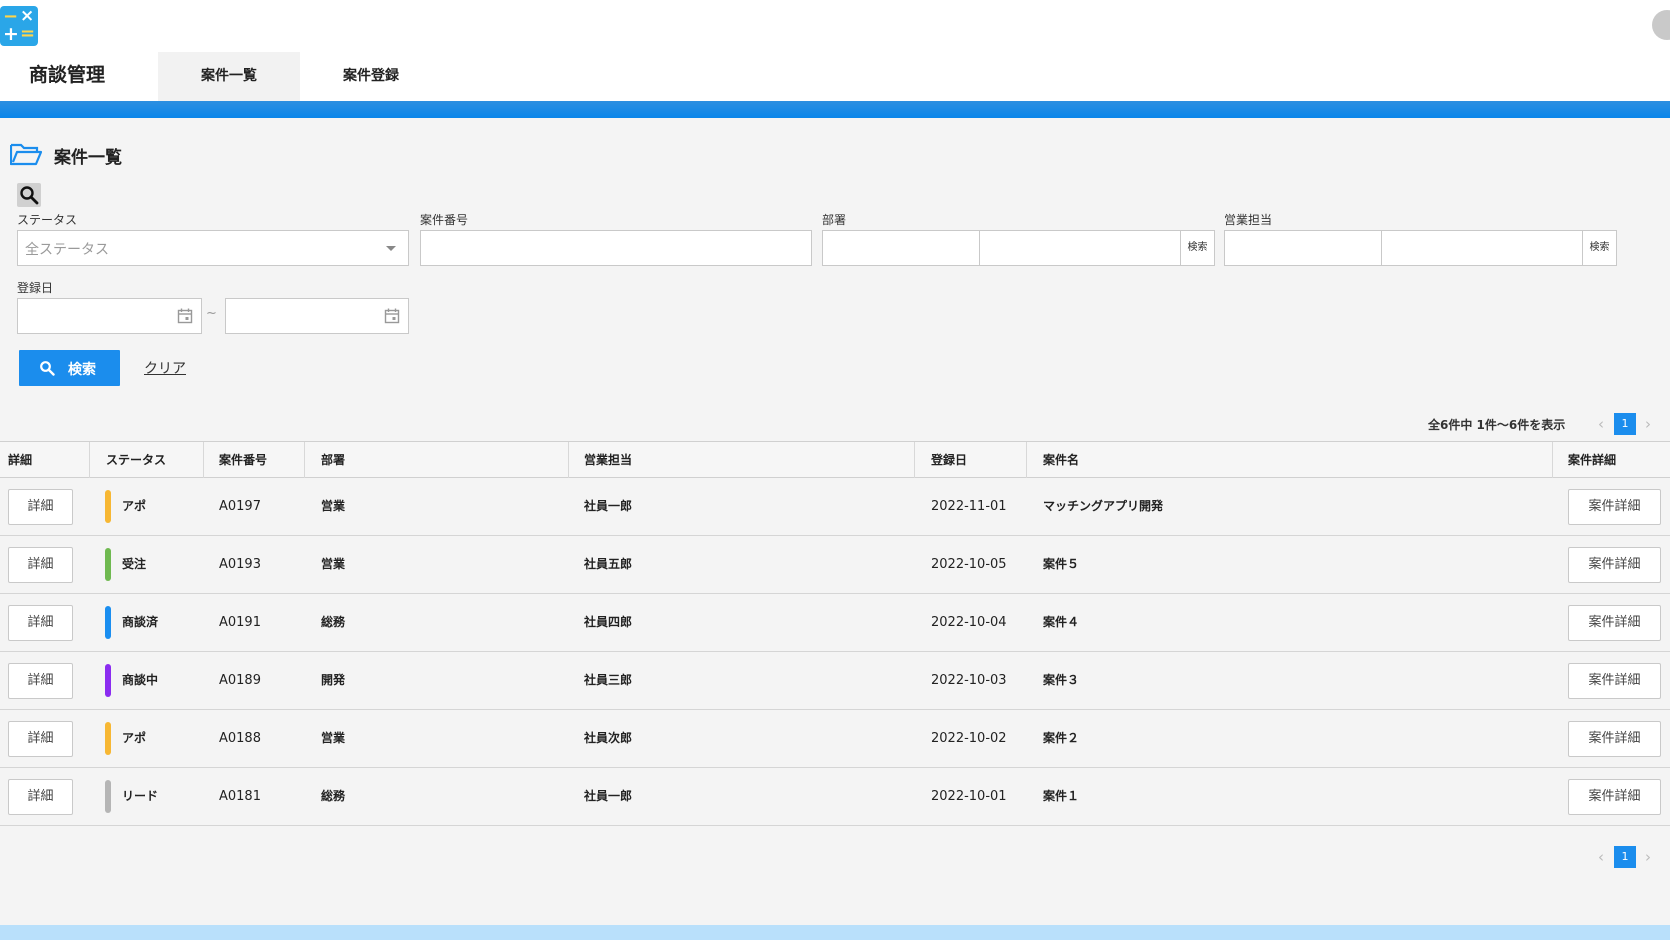 The height and width of the screenshot is (940, 1670). I want to click on column-header-department: 部署, so click(441, 460).